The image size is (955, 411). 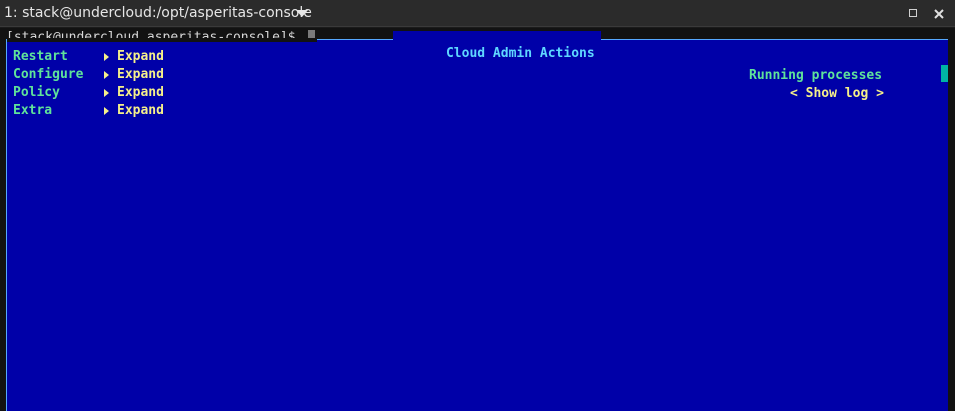 What do you see at coordinates (837, 93) in the screenshot?
I see `show-log-button: < Show log >` at bounding box center [837, 93].